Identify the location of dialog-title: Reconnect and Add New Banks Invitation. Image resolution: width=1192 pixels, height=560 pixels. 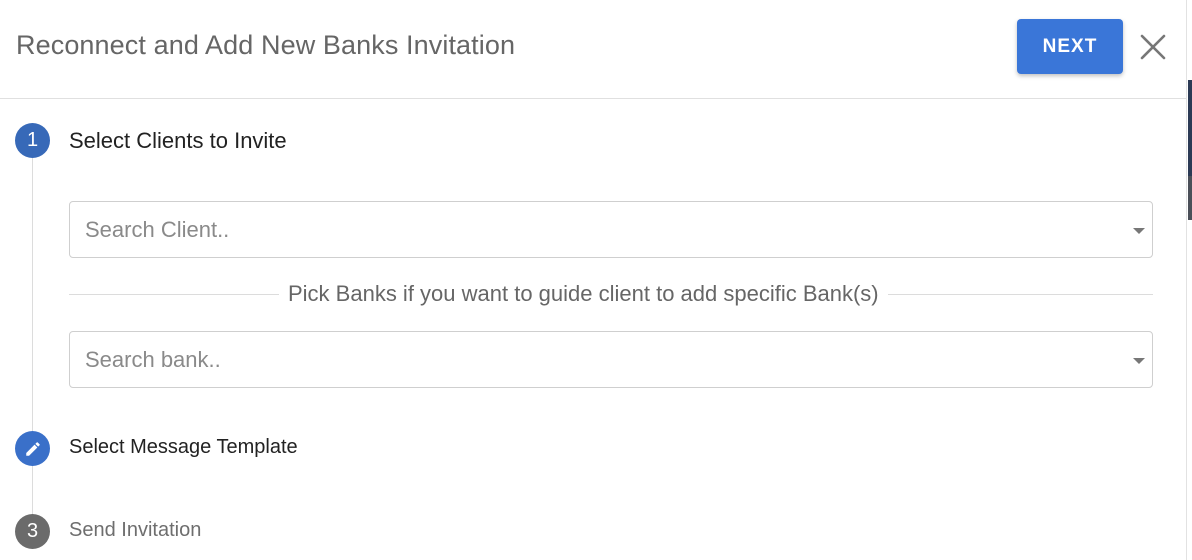
(266, 45).